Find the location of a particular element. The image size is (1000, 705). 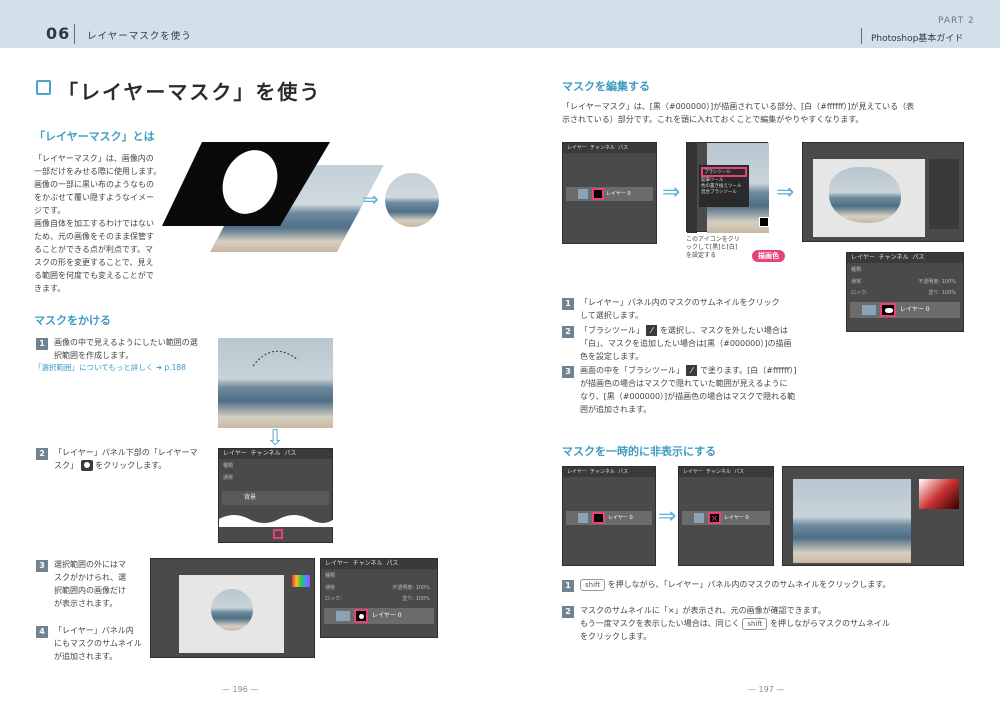

chapter-title: レイヤーマスクを使う is located at coordinates (139, 36).